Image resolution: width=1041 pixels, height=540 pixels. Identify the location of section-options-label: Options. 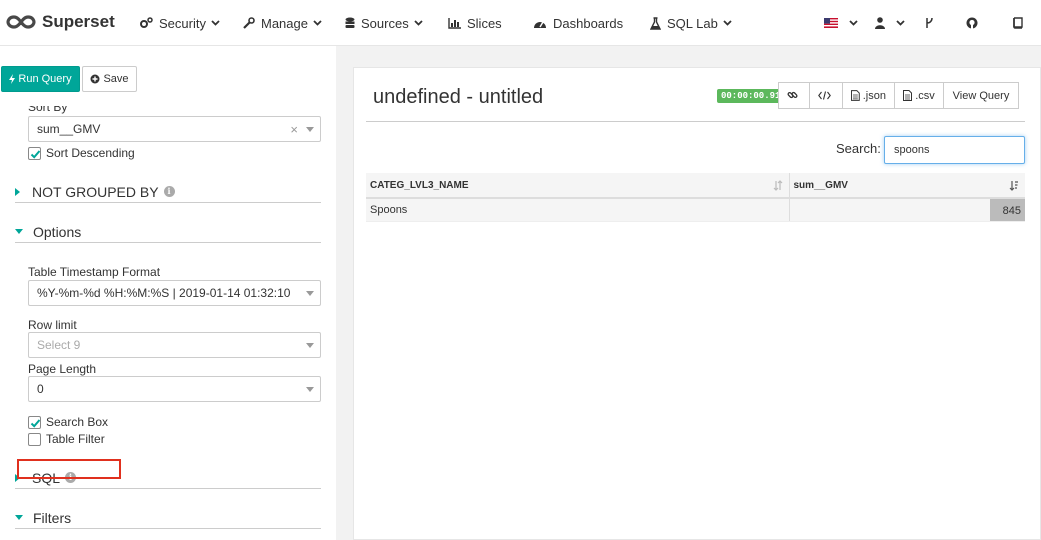
(57, 231).